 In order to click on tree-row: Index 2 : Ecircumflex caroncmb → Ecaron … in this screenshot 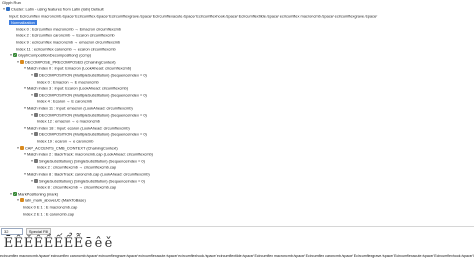, I will do `click(65, 35)`.